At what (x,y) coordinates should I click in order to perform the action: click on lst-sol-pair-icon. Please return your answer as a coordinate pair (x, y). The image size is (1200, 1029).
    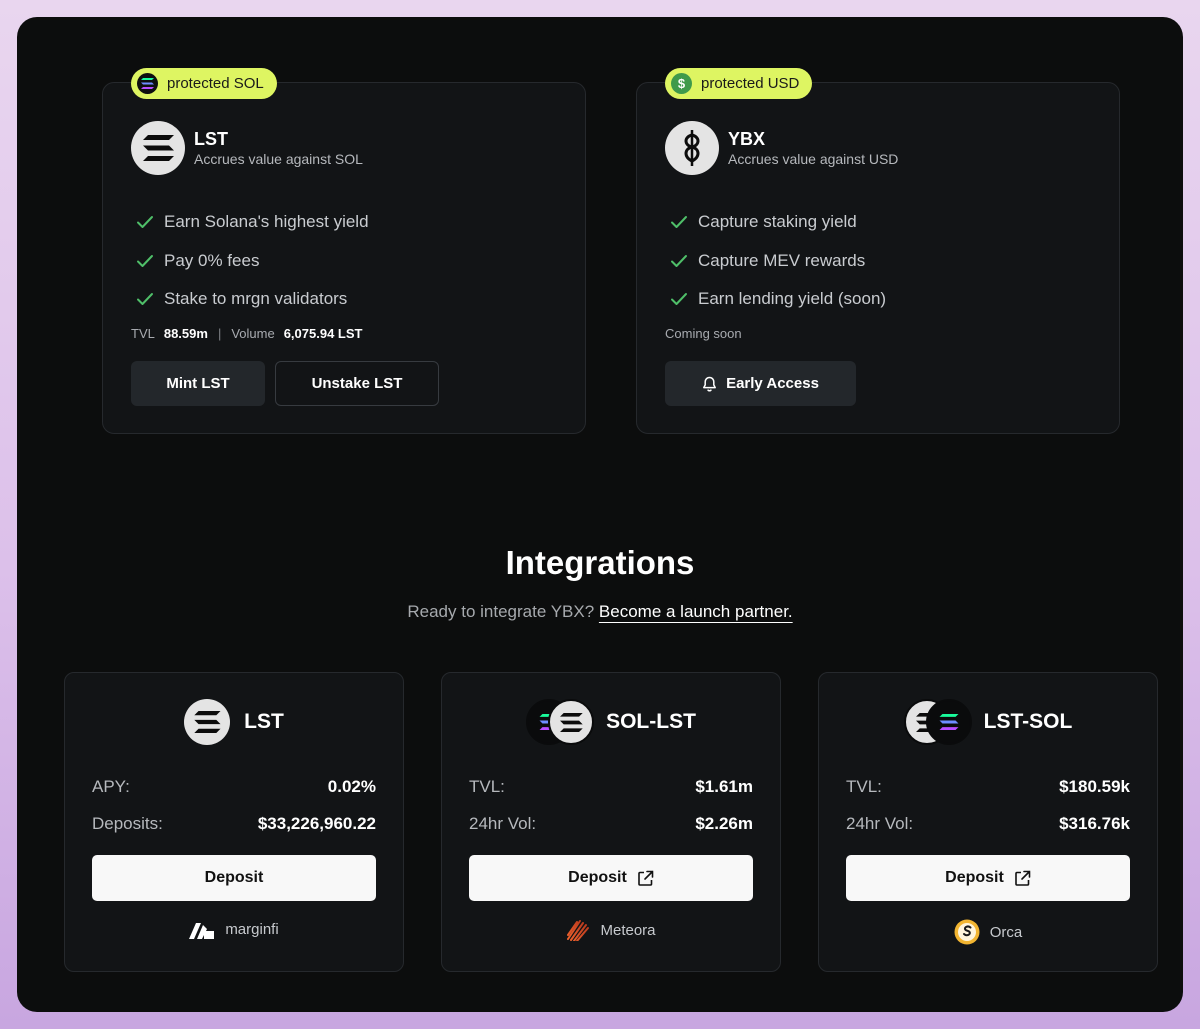
    Looking at the image, I should click on (937, 722).